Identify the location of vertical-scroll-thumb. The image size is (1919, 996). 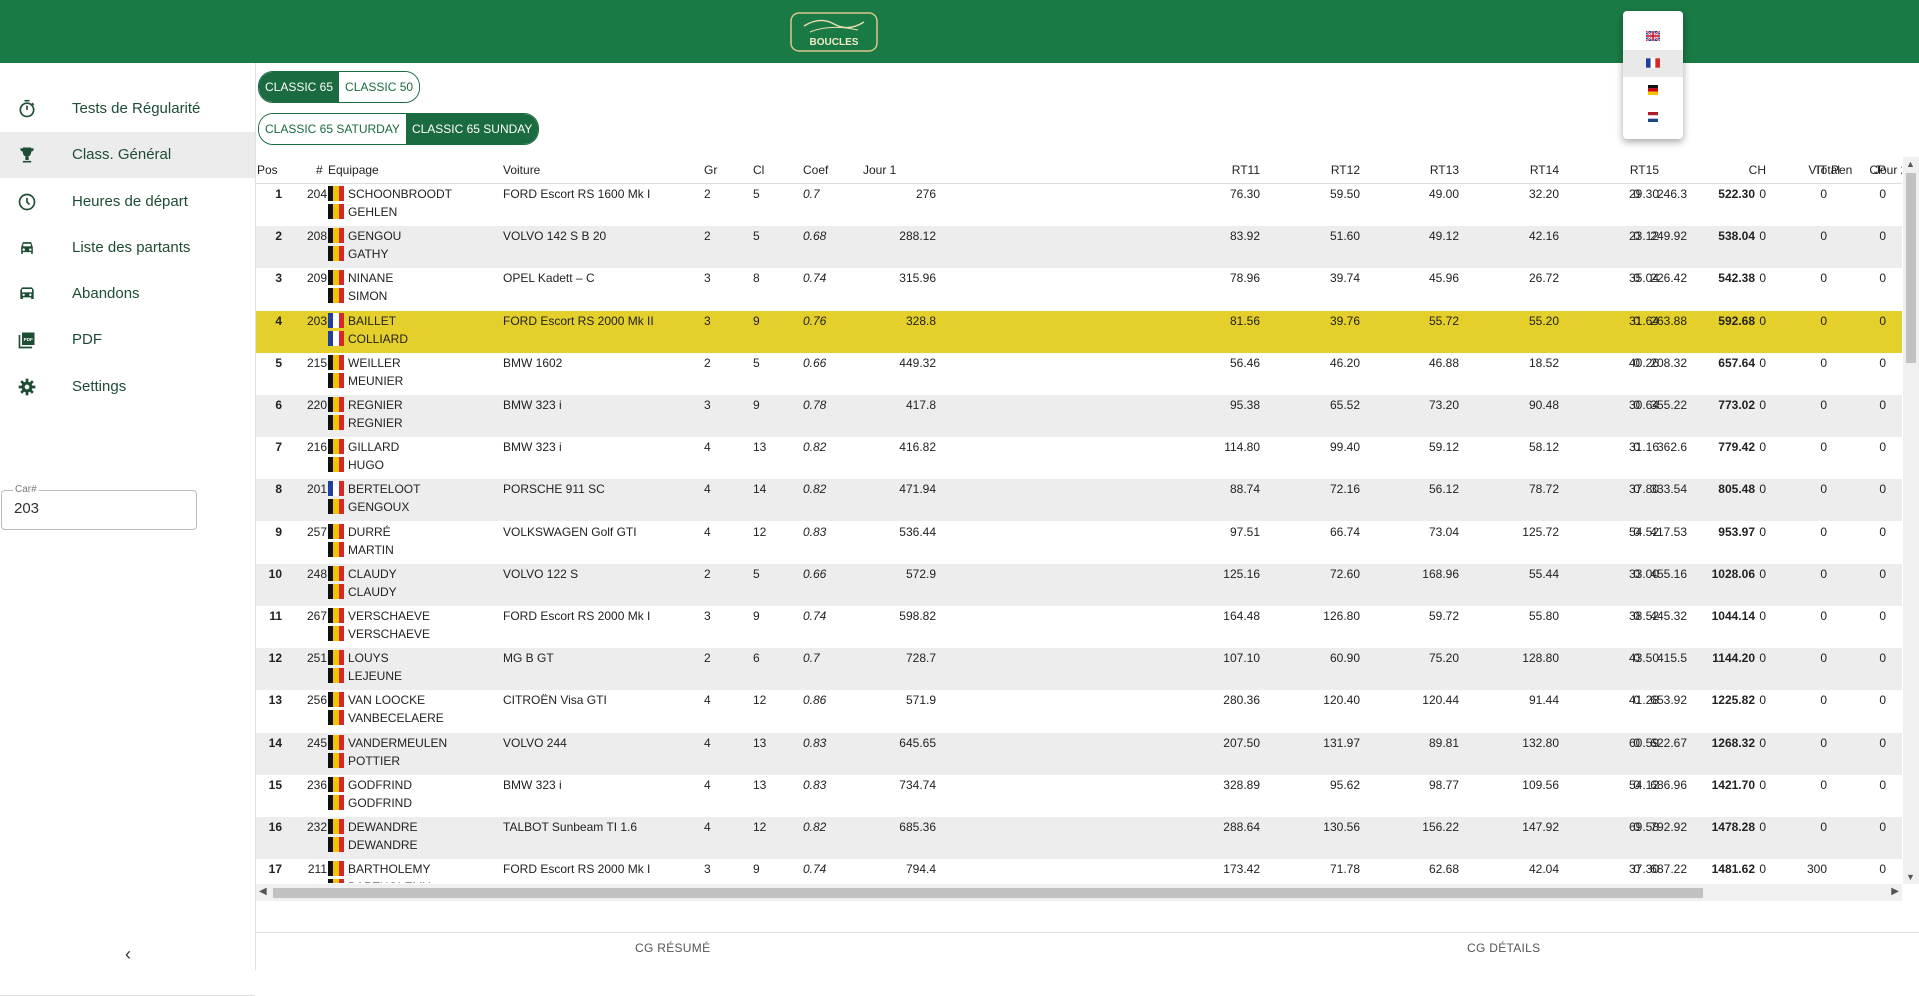
(1911, 268).